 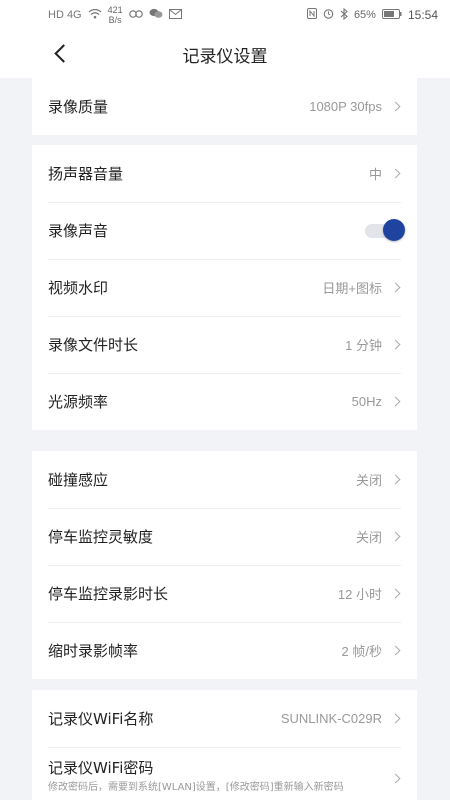 What do you see at coordinates (224, 401) in the screenshot?
I see `setting-light-frequency: 光源频率 50Hz` at bounding box center [224, 401].